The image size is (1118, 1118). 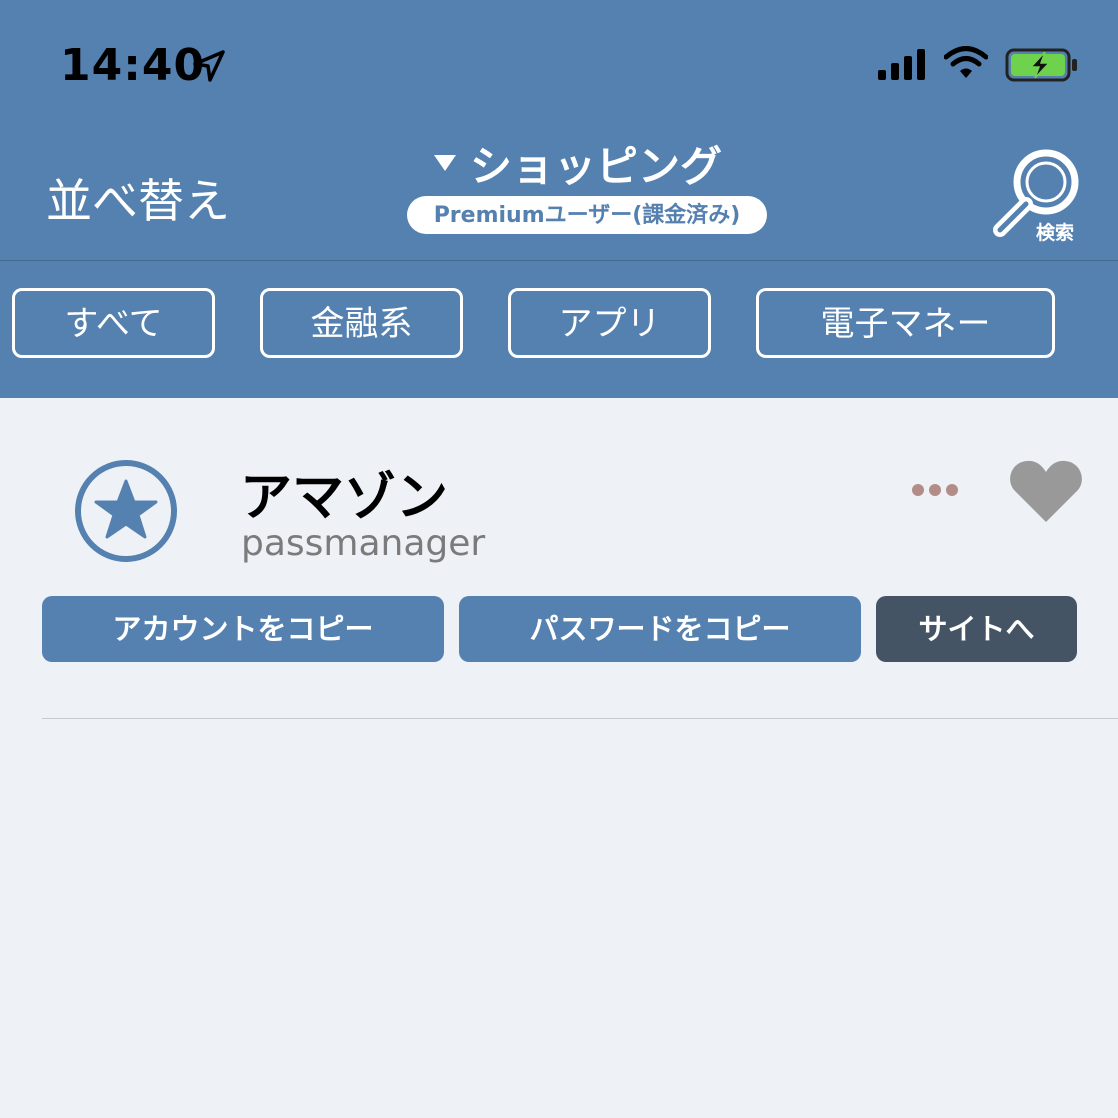 I want to click on sort-button: 並べ替え, so click(x=138, y=198).